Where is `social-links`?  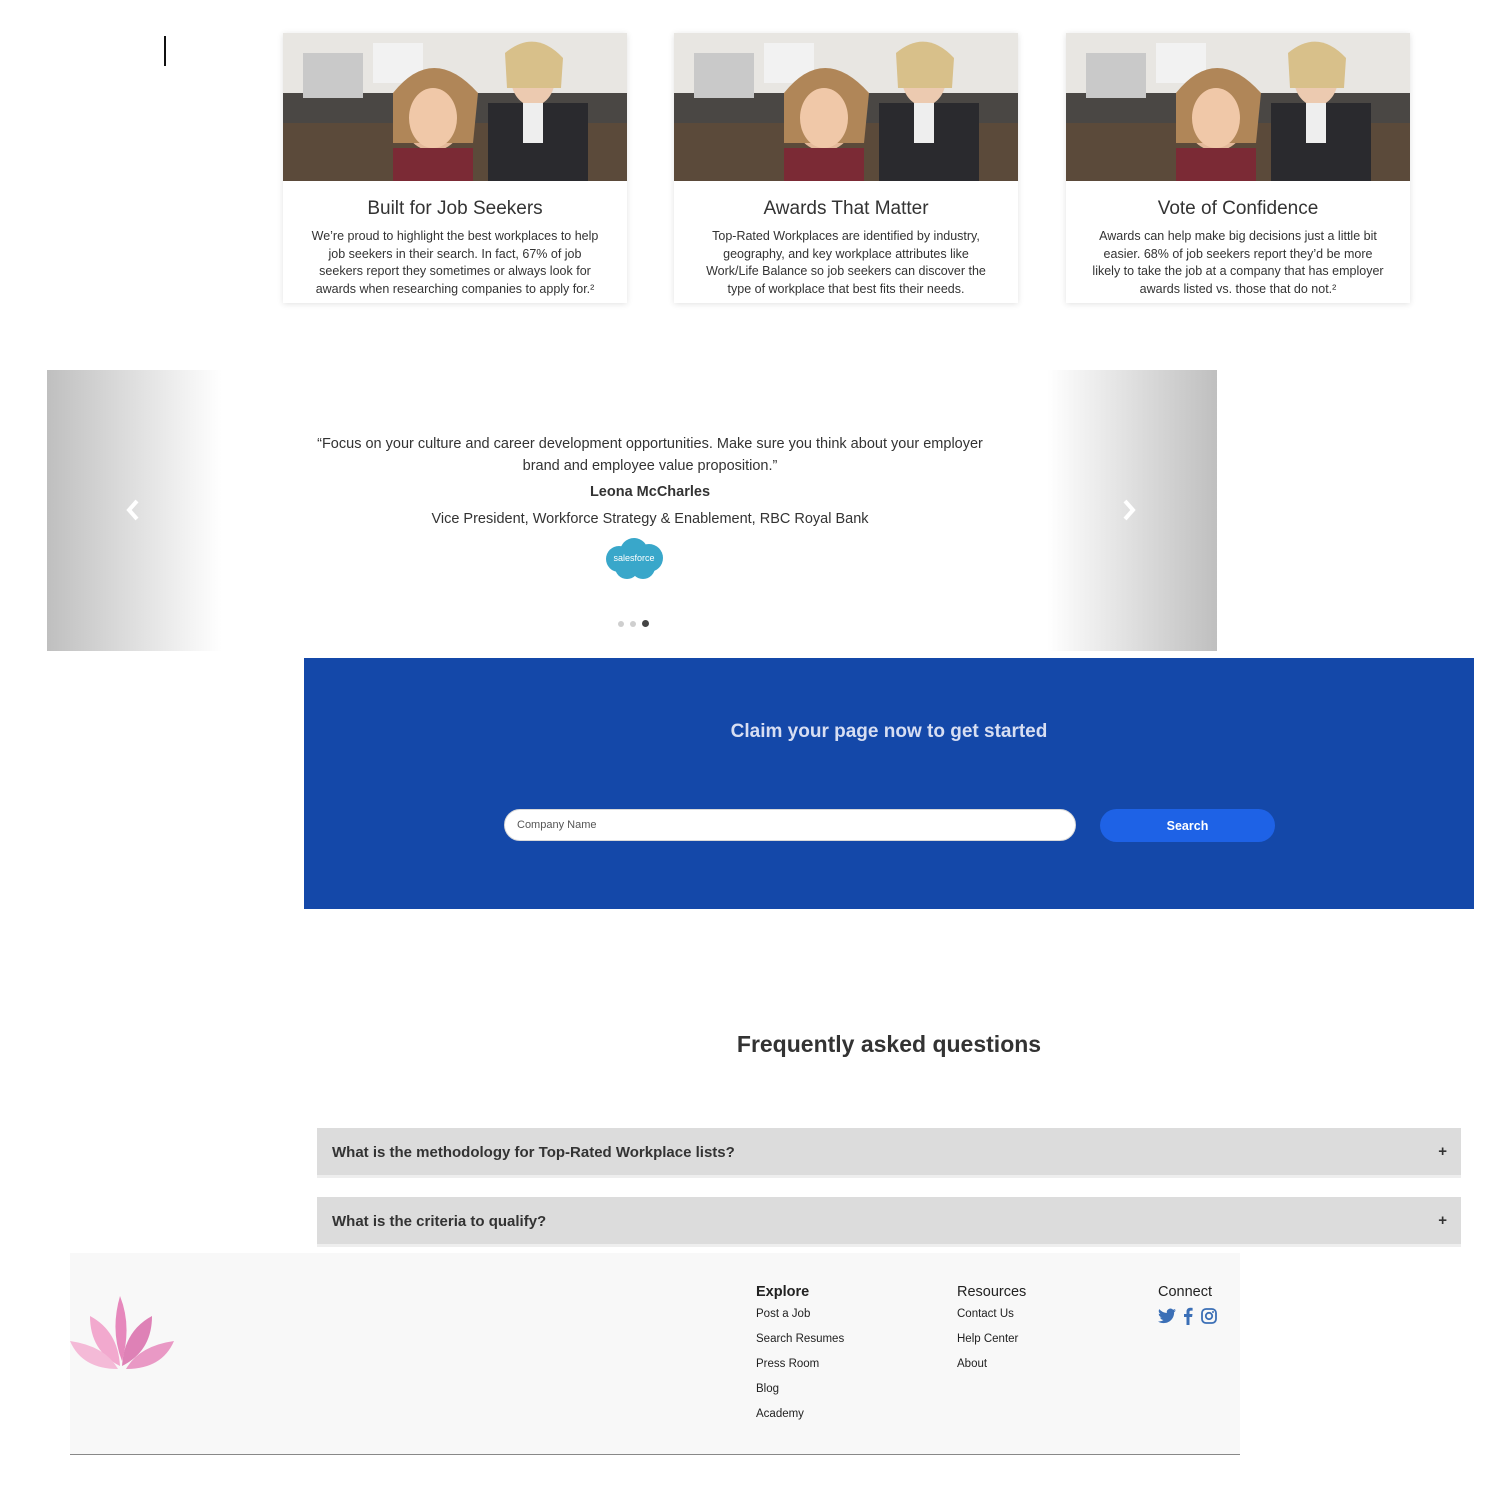
social-links is located at coordinates (1189, 1318).